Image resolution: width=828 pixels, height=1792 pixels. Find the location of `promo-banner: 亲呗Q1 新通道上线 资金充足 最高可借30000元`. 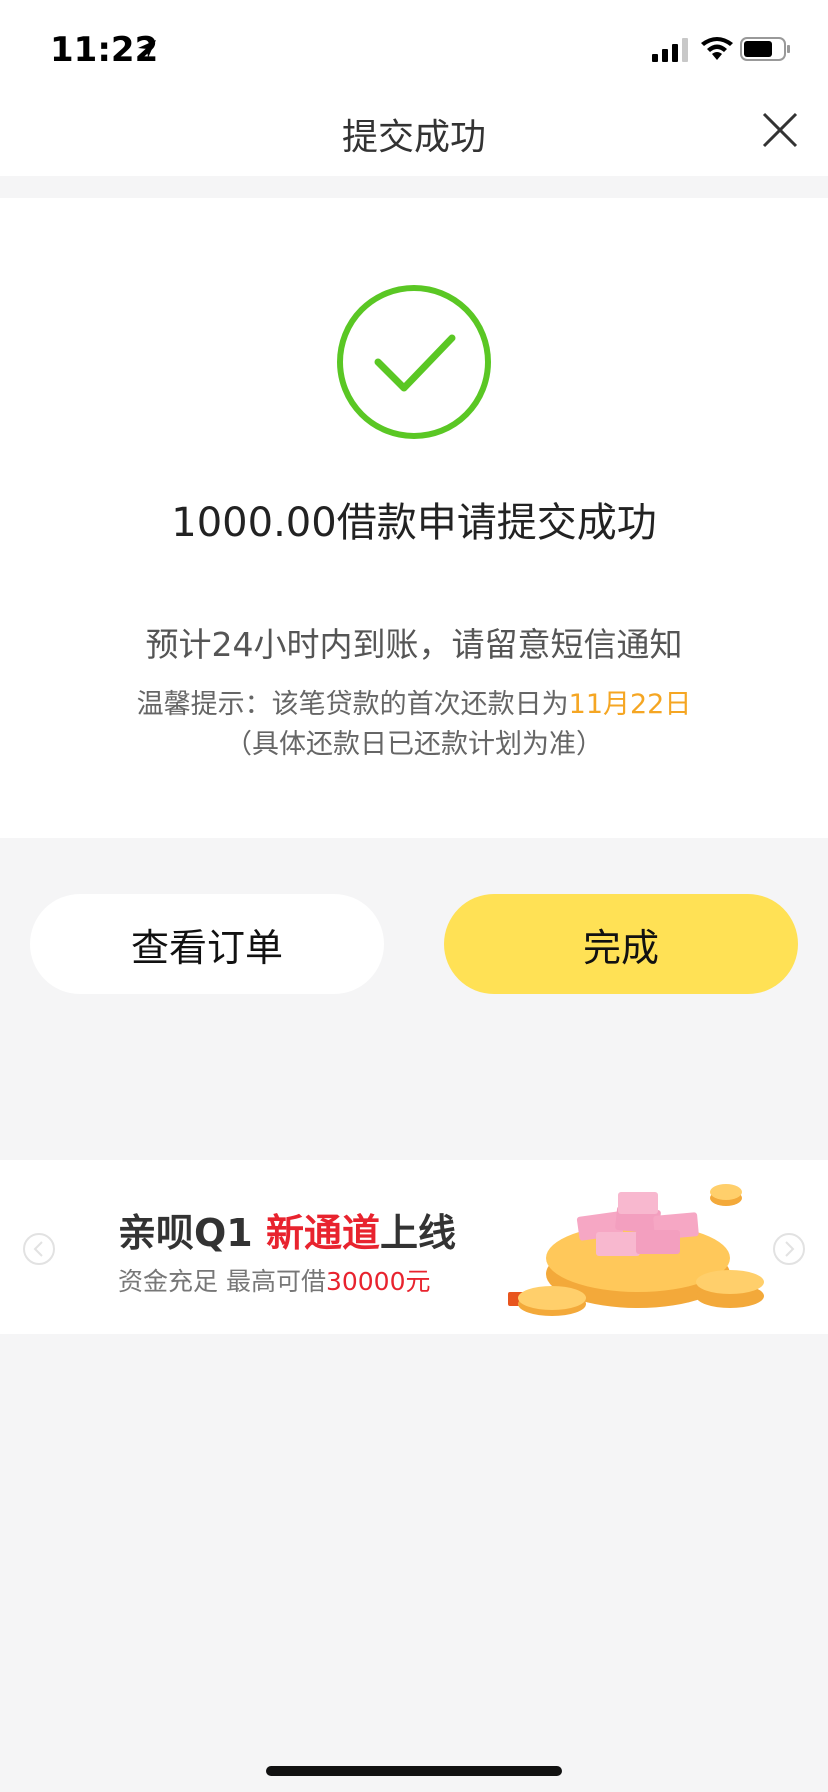

promo-banner: 亲呗Q1 新通道上线 资金充足 最高可借30000元 is located at coordinates (414, 1247).